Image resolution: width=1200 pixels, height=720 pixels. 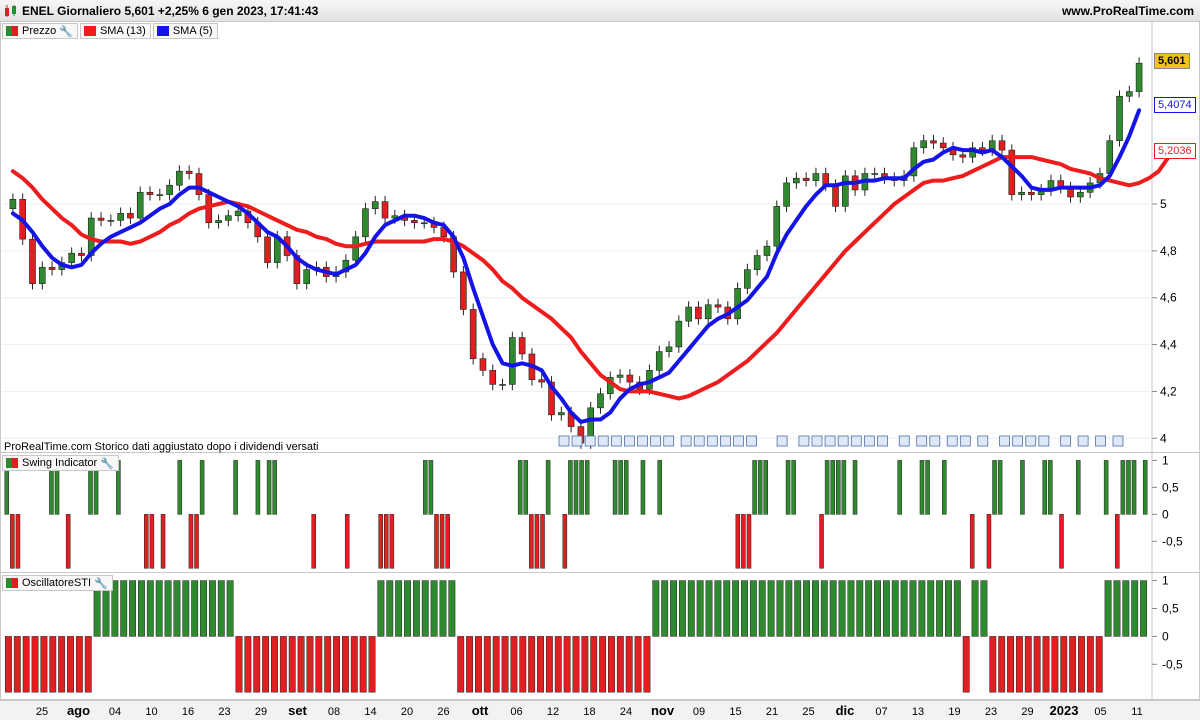 I want to click on x-tick-label: nov, so click(x=663, y=710).